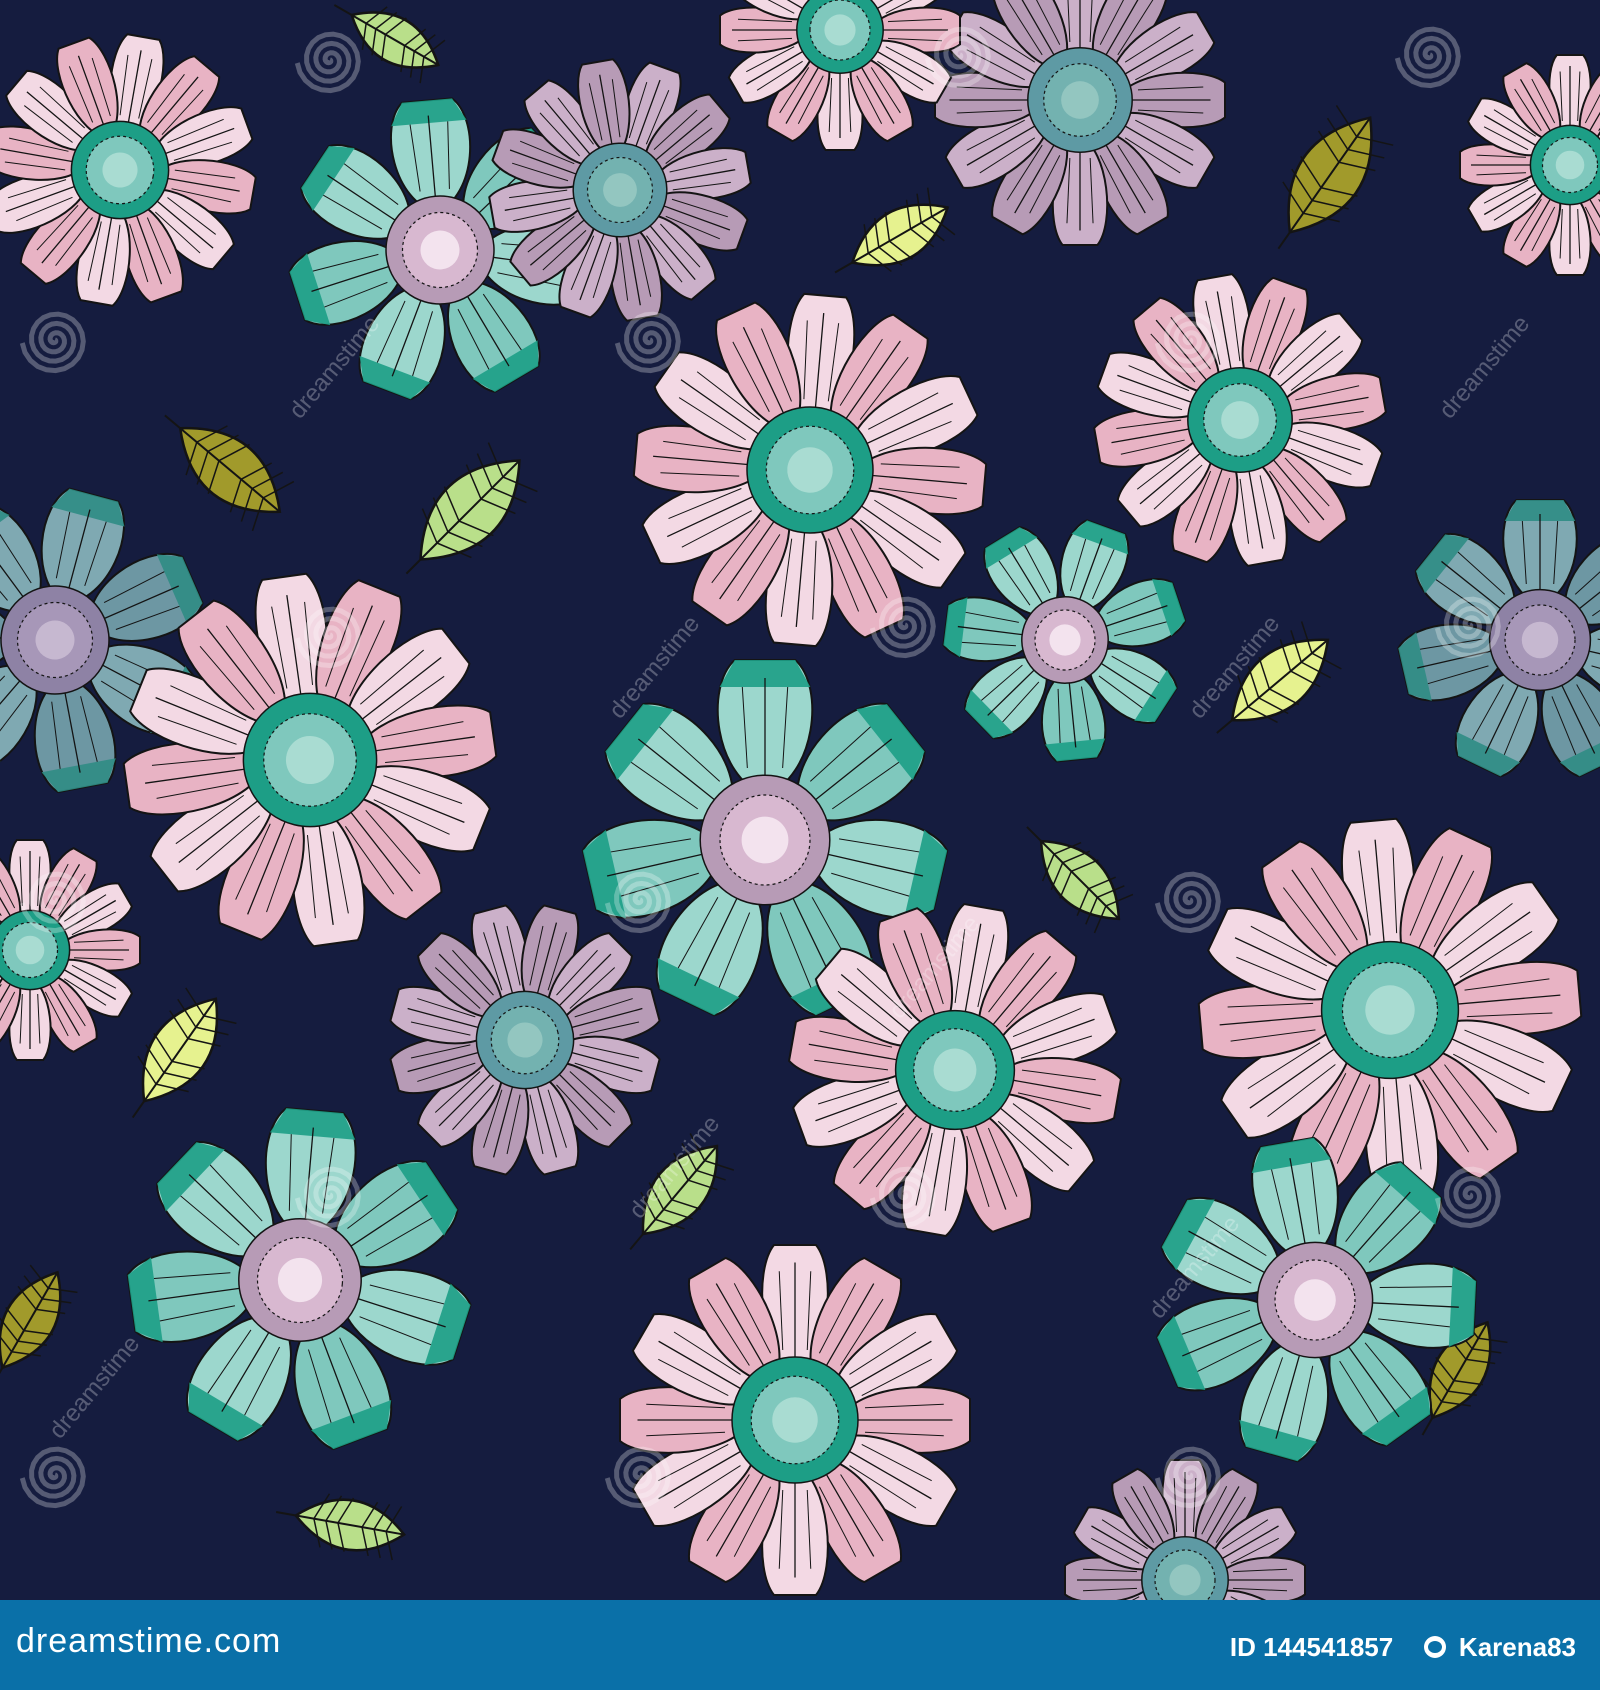 The image size is (1600, 1690). Describe the element at coordinates (1517, 1647) in the screenshot. I see `author-name: Karena83` at that location.